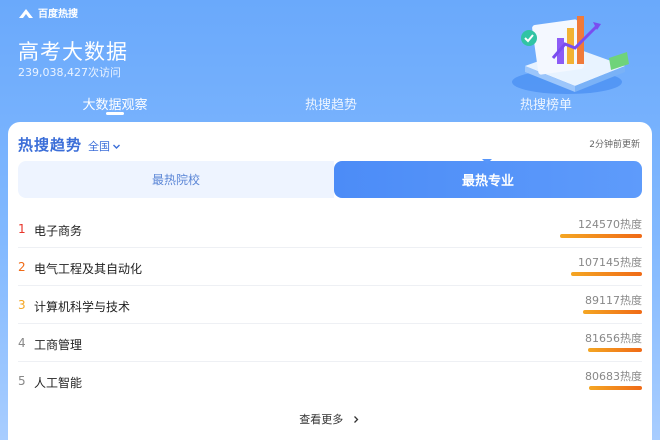 This screenshot has height=440, width=660. What do you see at coordinates (99, 146) in the screenshot?
I see `region-label: 全国` at bounding box center [99, 146].